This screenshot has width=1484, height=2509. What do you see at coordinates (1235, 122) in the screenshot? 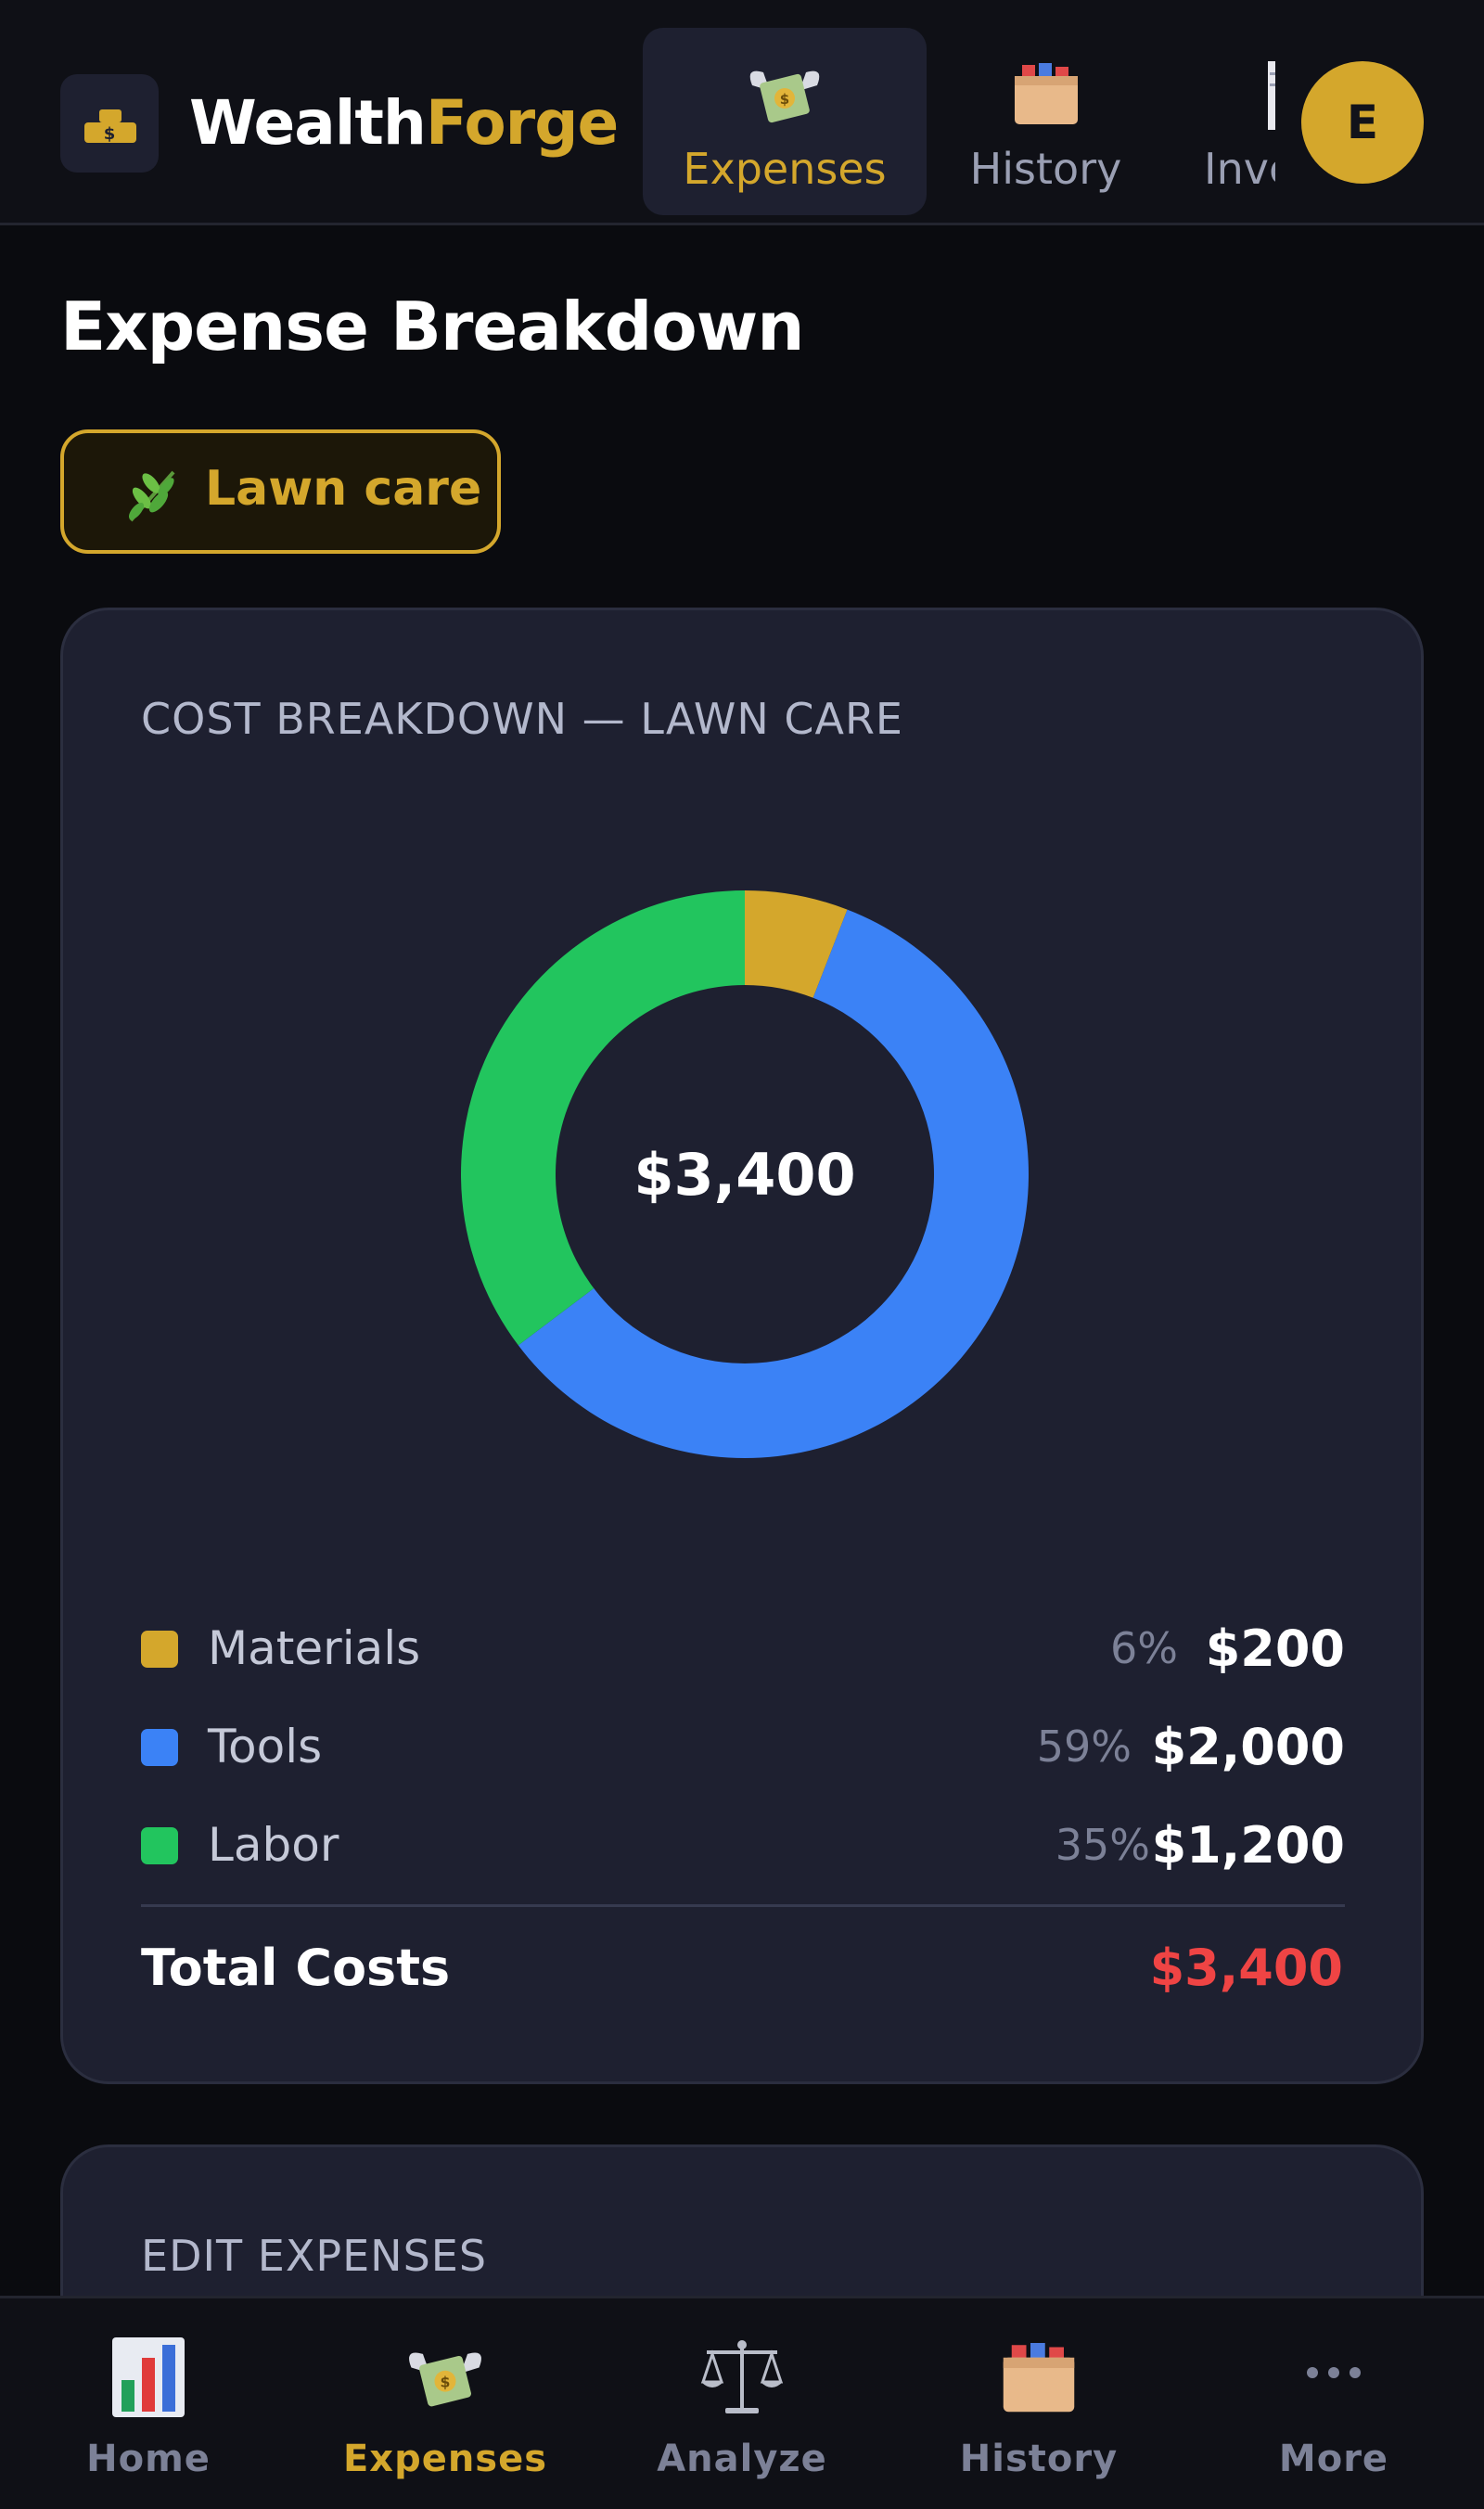
I see `nav-tab-invoices: Invc` at bounding box center [1235, 122].